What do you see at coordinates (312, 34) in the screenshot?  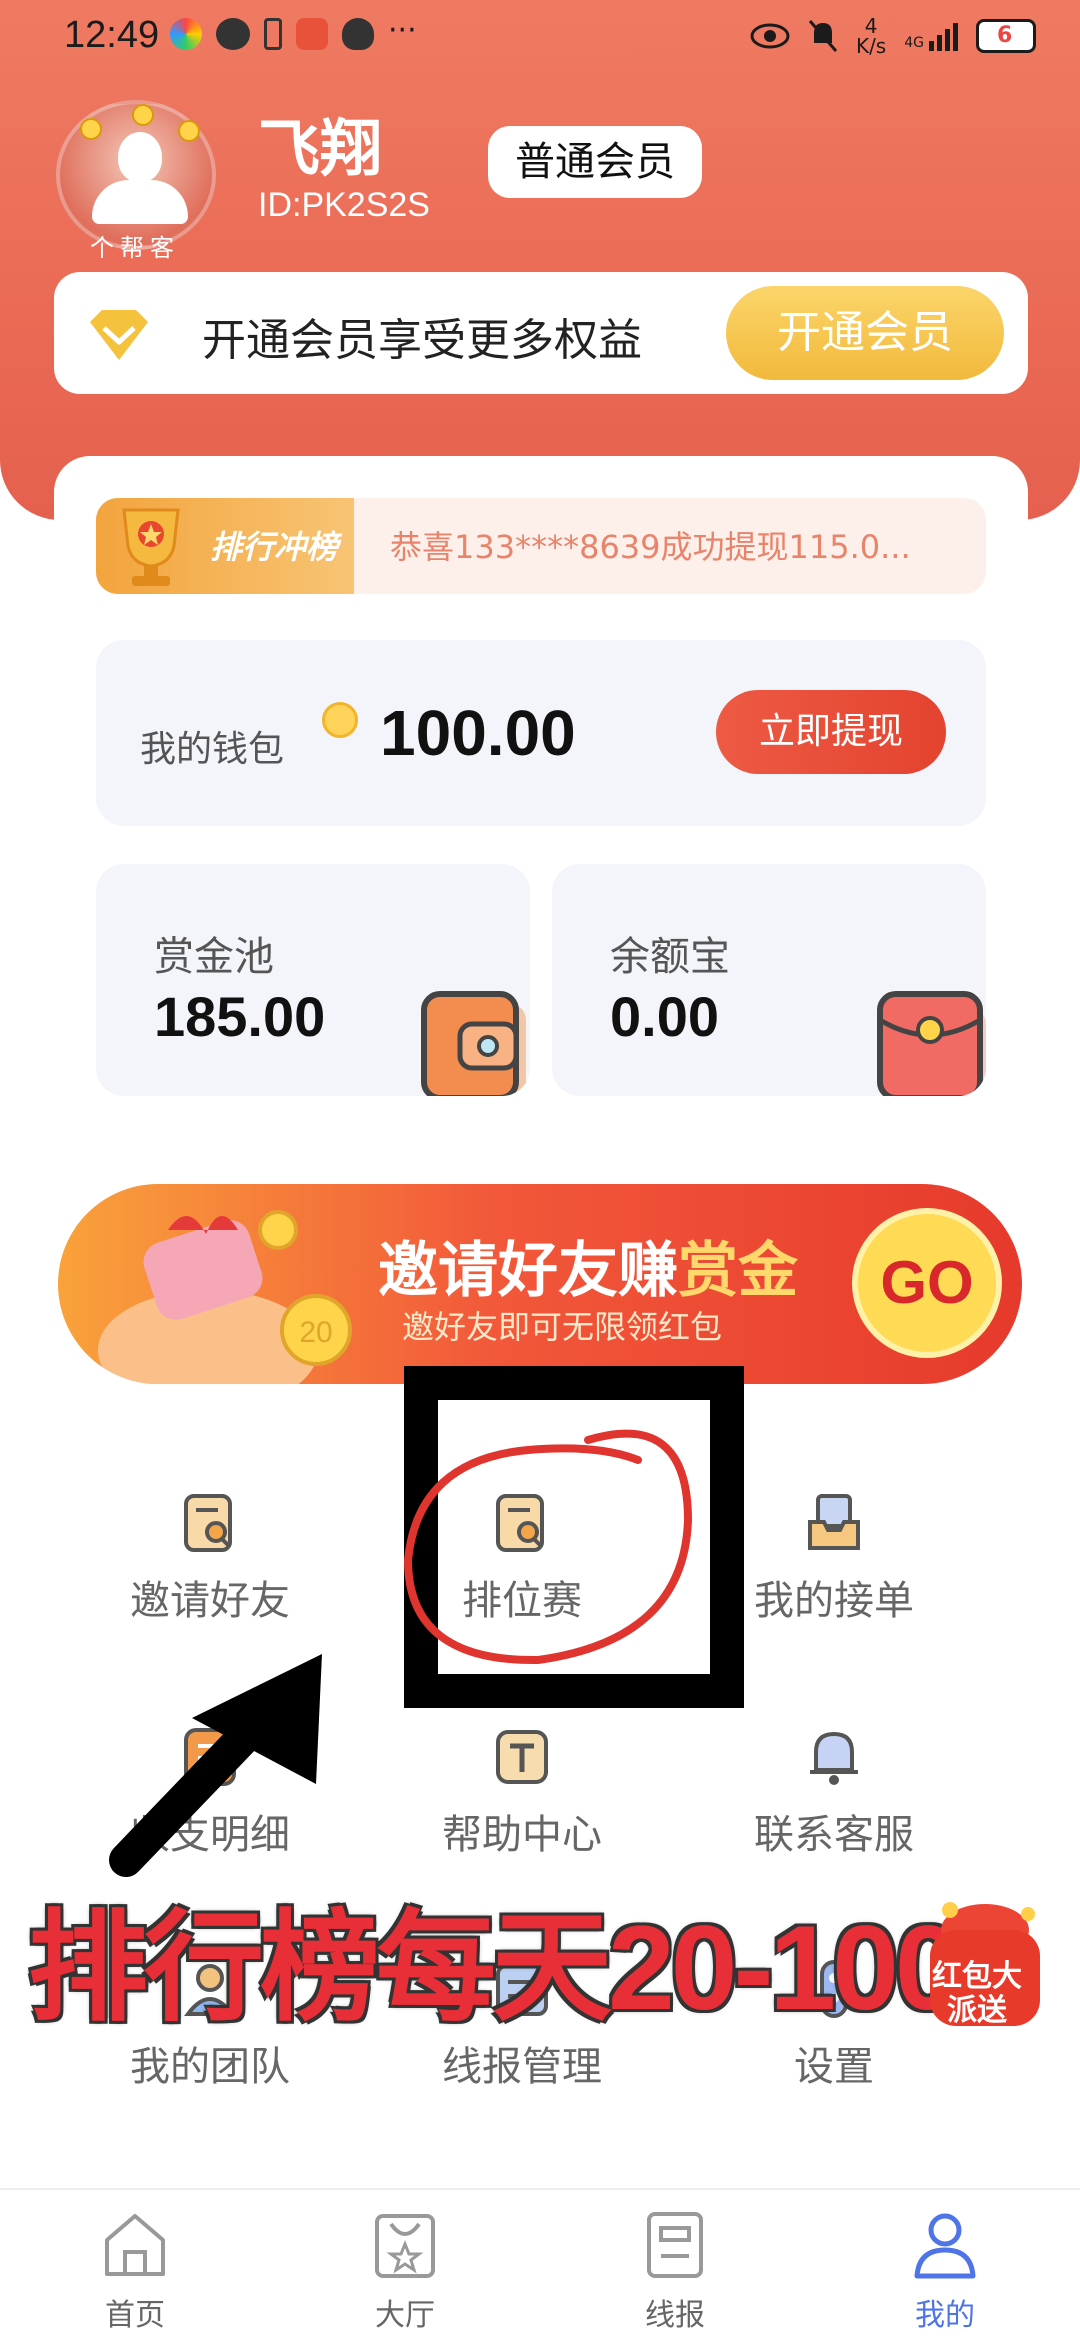 I see `app-badge-icon` at bounding box center [312, 34].